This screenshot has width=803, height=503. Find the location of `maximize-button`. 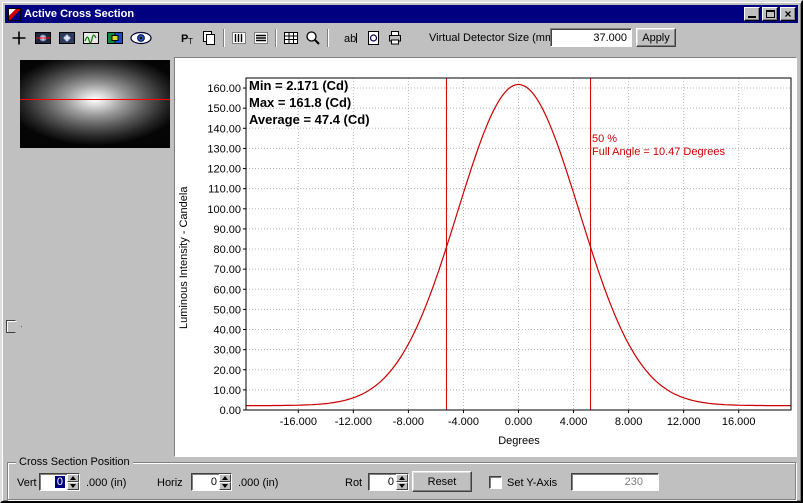

maximize-button is located at coordinates (770, 14).